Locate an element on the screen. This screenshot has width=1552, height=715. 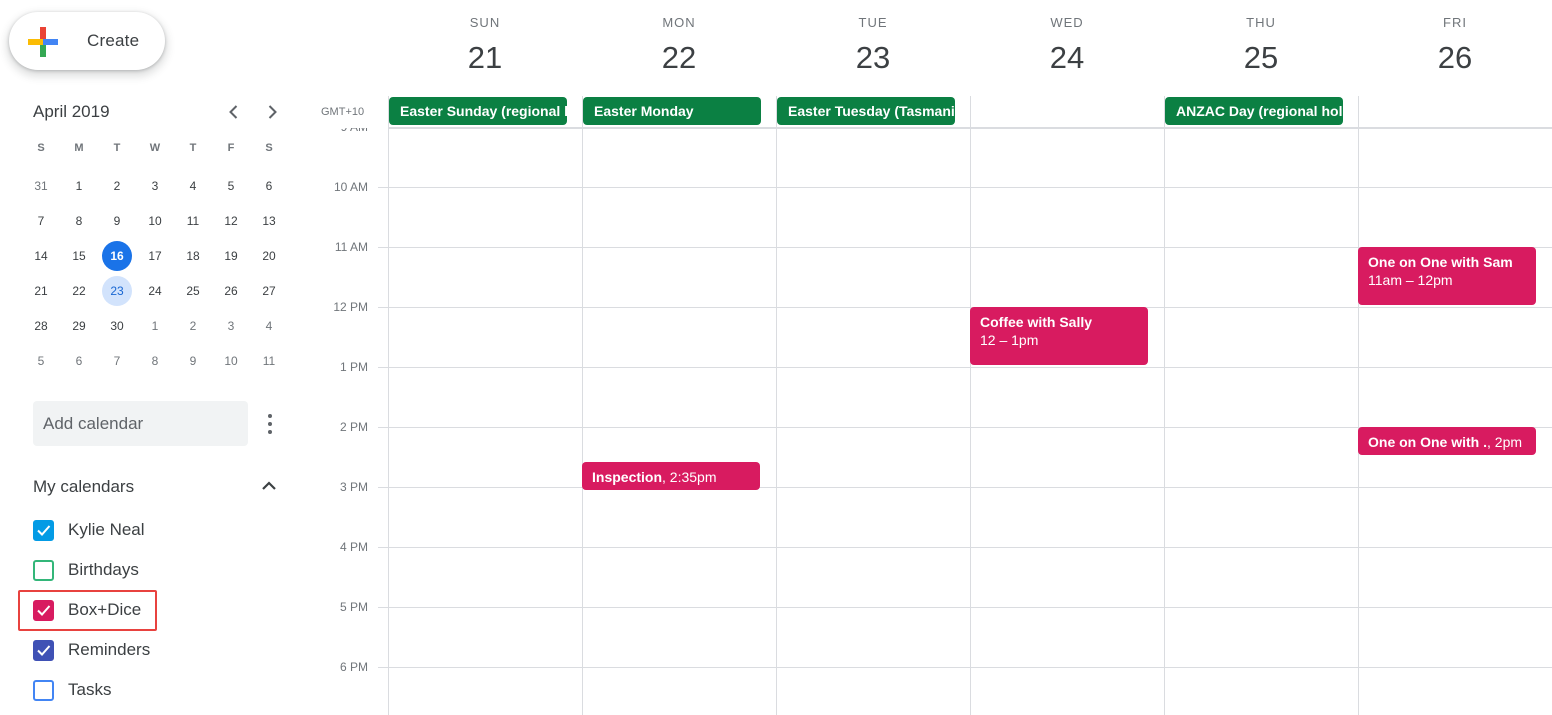
next-month-button is located at coordinates (272, 112).